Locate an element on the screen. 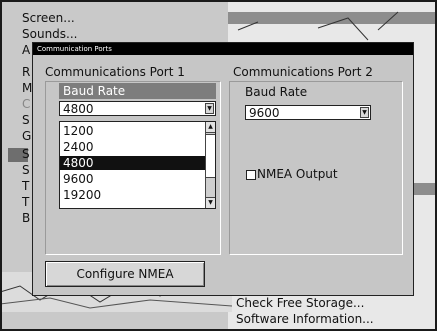  menu-item: G is located at coordinates (26, 136).